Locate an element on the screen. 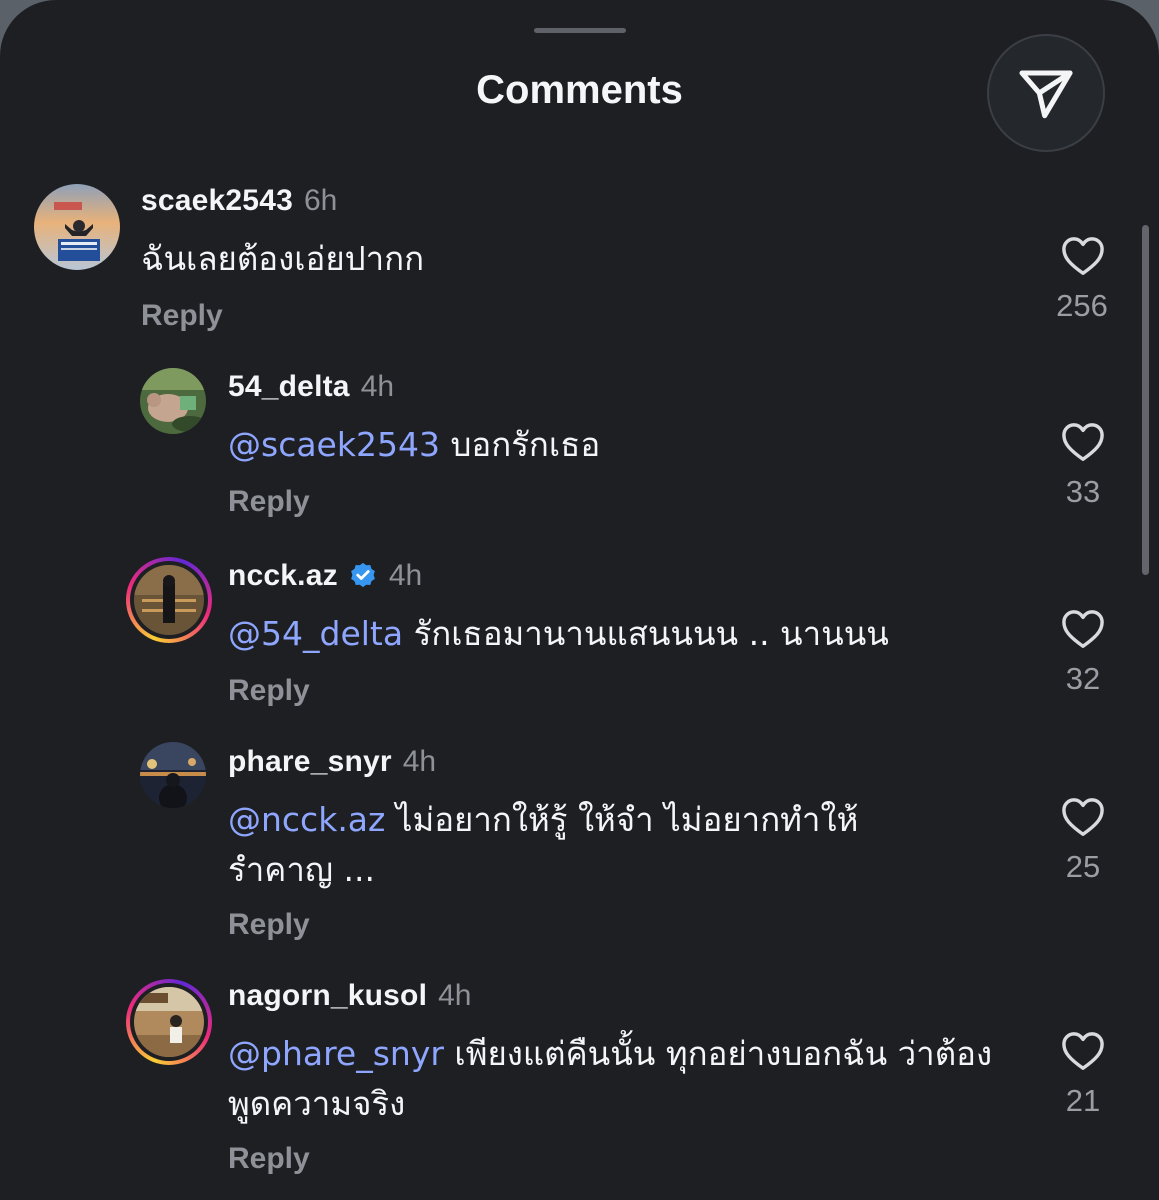 This screenshot has height=1200, width=1159. comment-body: บอกรักเธอ is located at coordinates (520, 444).